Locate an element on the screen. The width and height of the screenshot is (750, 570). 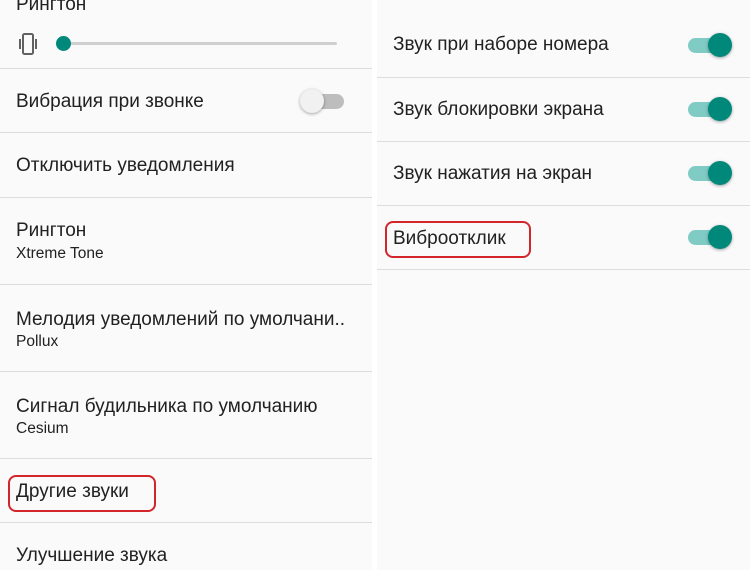
other-sounds-row: Другие звуки is located at coordinates (186, 491).